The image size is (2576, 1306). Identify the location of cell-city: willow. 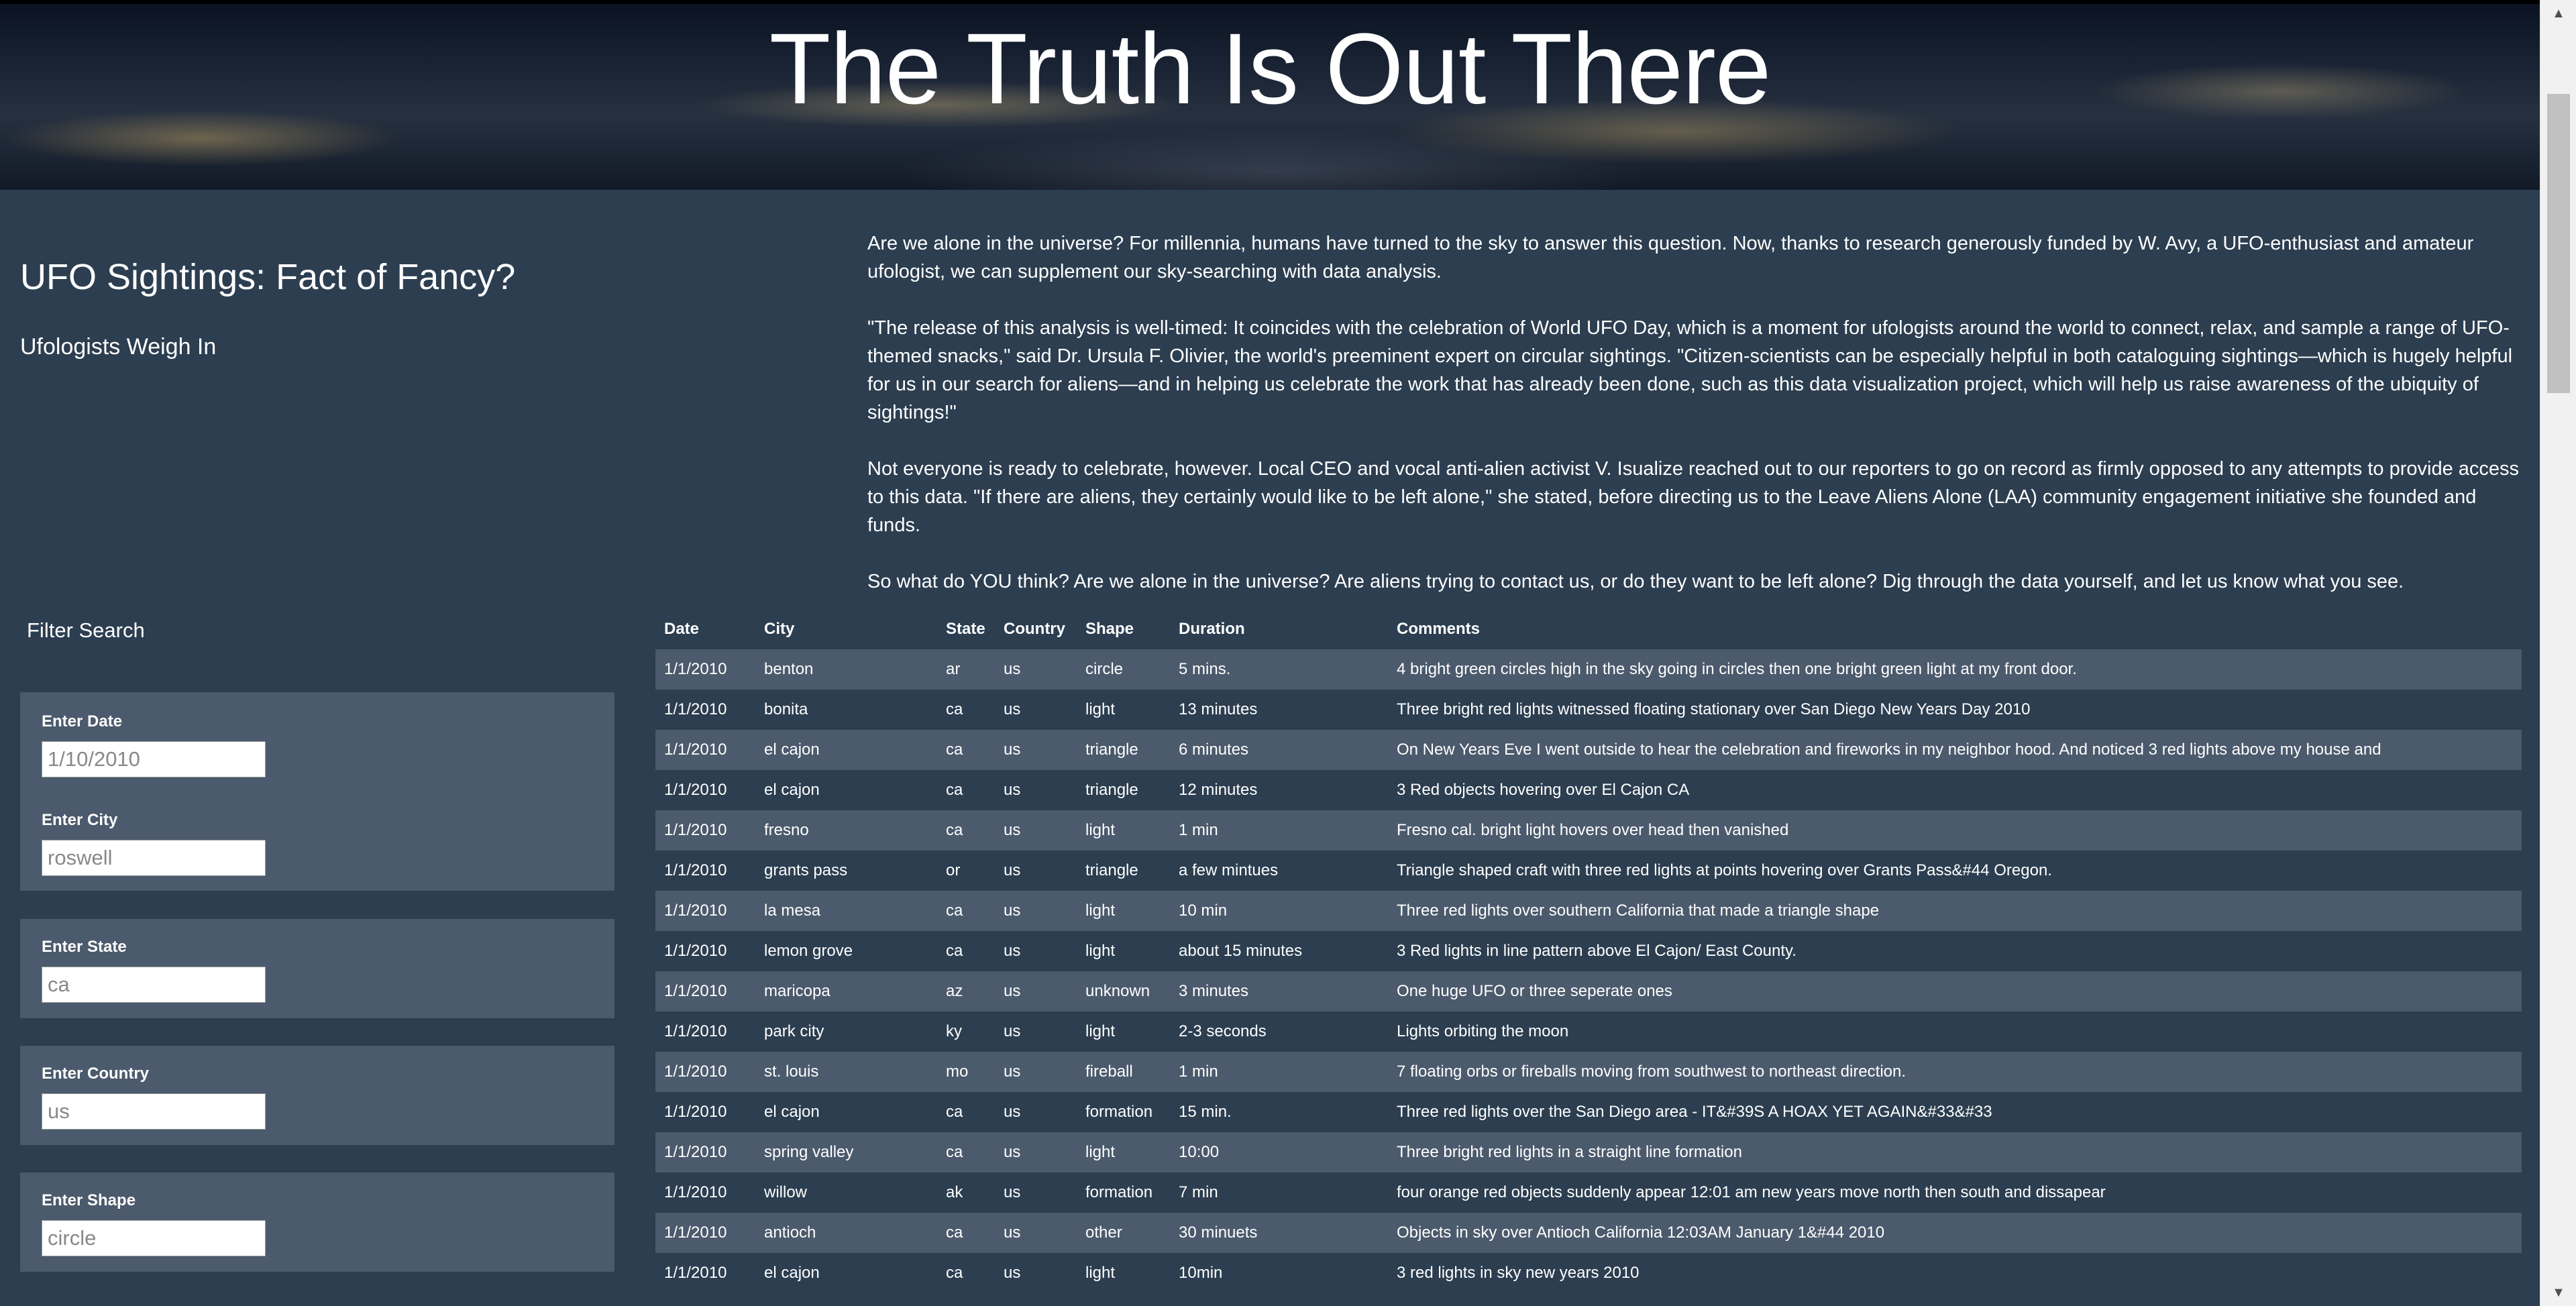
(786, 1192).